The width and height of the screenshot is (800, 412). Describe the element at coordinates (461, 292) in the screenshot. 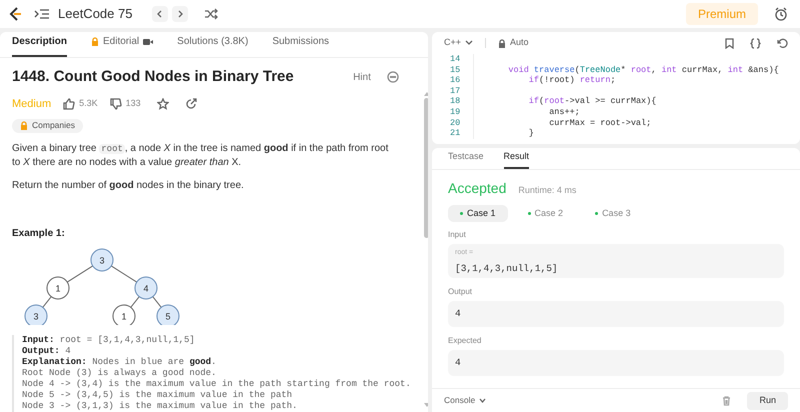

I see `field-label: Output` at that location.